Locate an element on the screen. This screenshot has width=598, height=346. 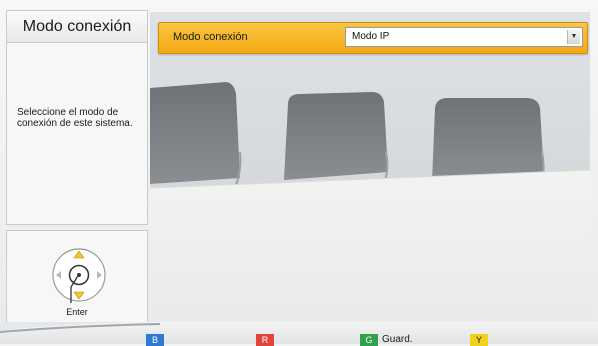
connection-mode-value: Modo IP is located at coordinates (371, 36).